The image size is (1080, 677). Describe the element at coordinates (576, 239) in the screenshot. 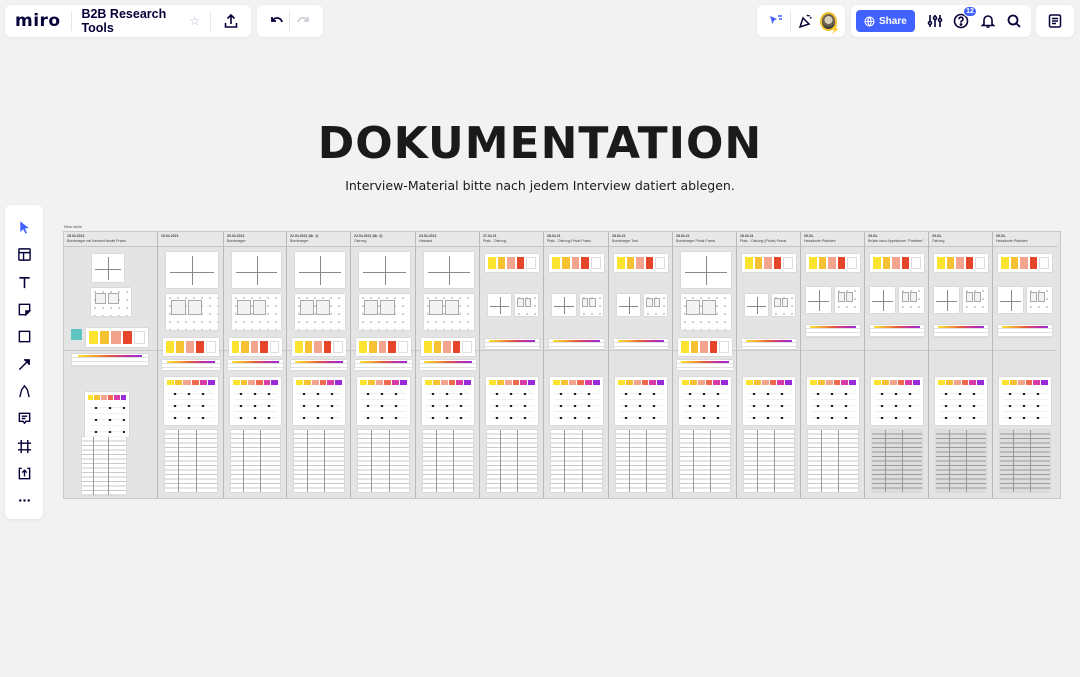

I see `column-header: 28.04.21 Platz - Ostrung Privat Praxis` at that location.